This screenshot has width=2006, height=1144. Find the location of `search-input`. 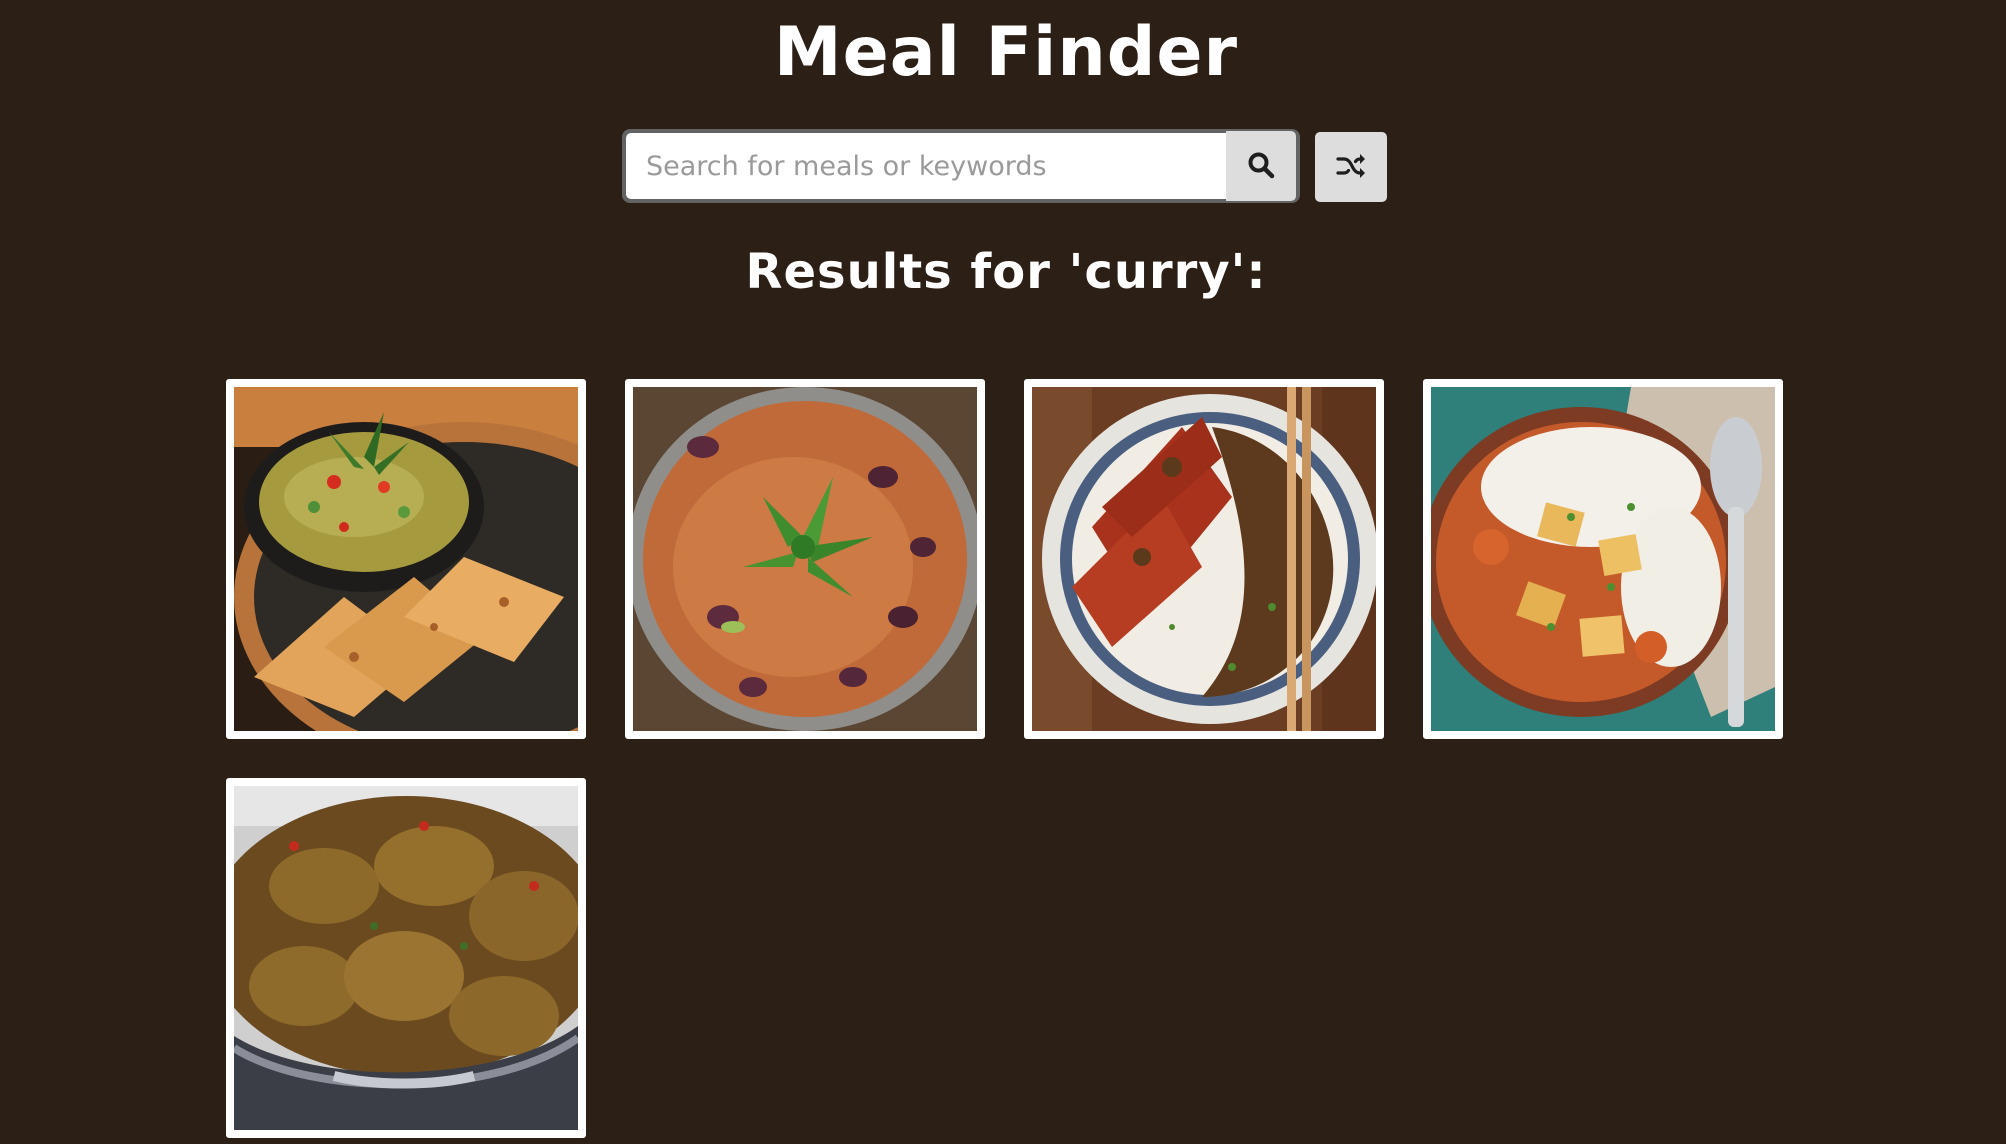

search-input is located at coordinates (926, 166).